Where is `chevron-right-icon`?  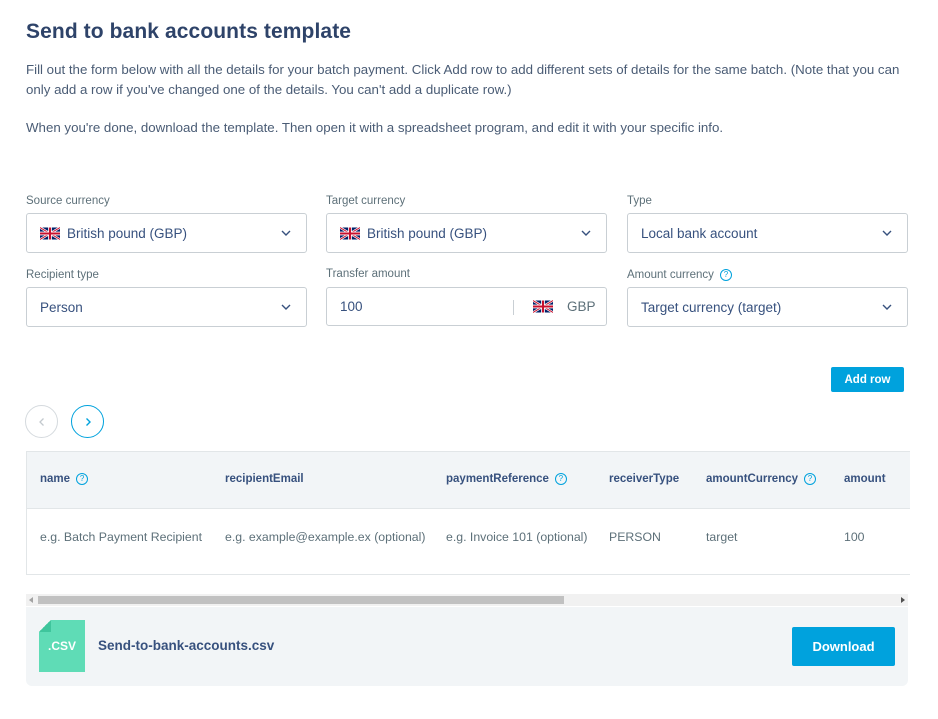
chevron-right-icon is located at coordinates (88, 421).